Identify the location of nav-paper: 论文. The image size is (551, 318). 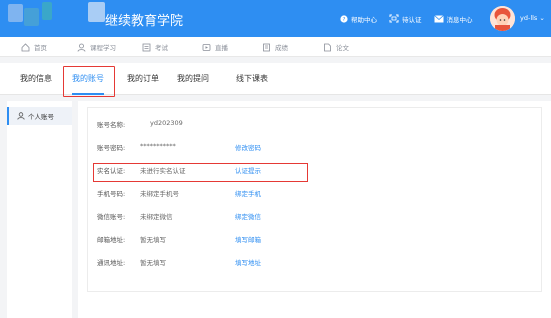
(336, 47).